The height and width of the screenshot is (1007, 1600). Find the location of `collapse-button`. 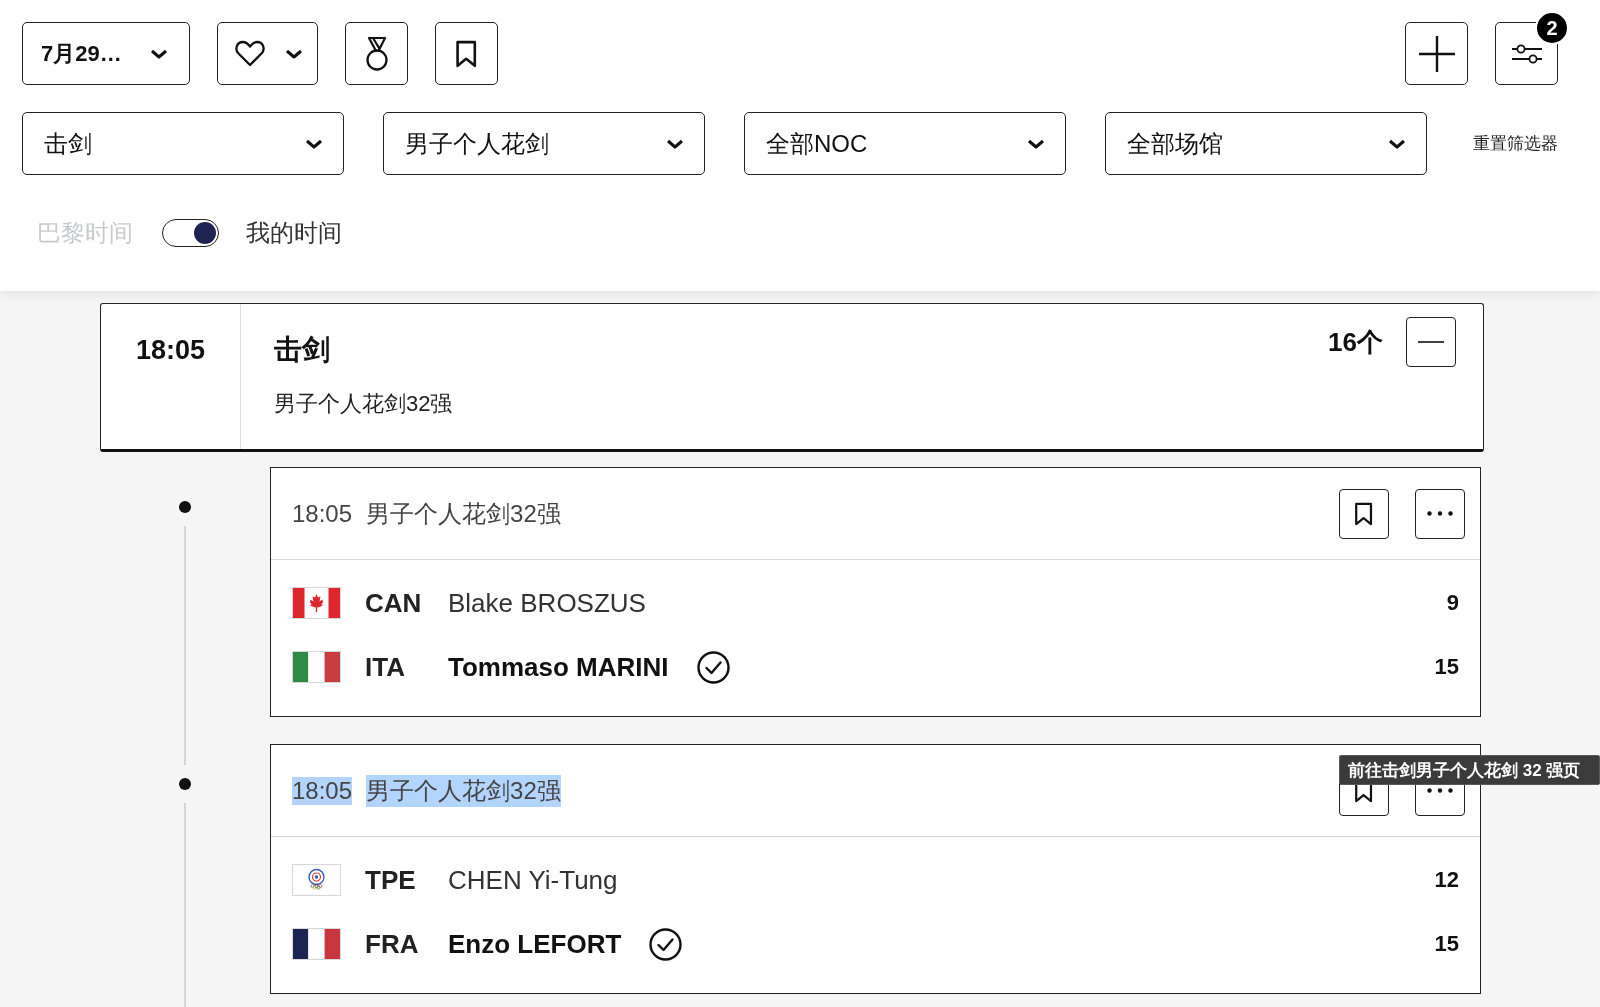

collapse-button is located at coordinates (1431, 342).